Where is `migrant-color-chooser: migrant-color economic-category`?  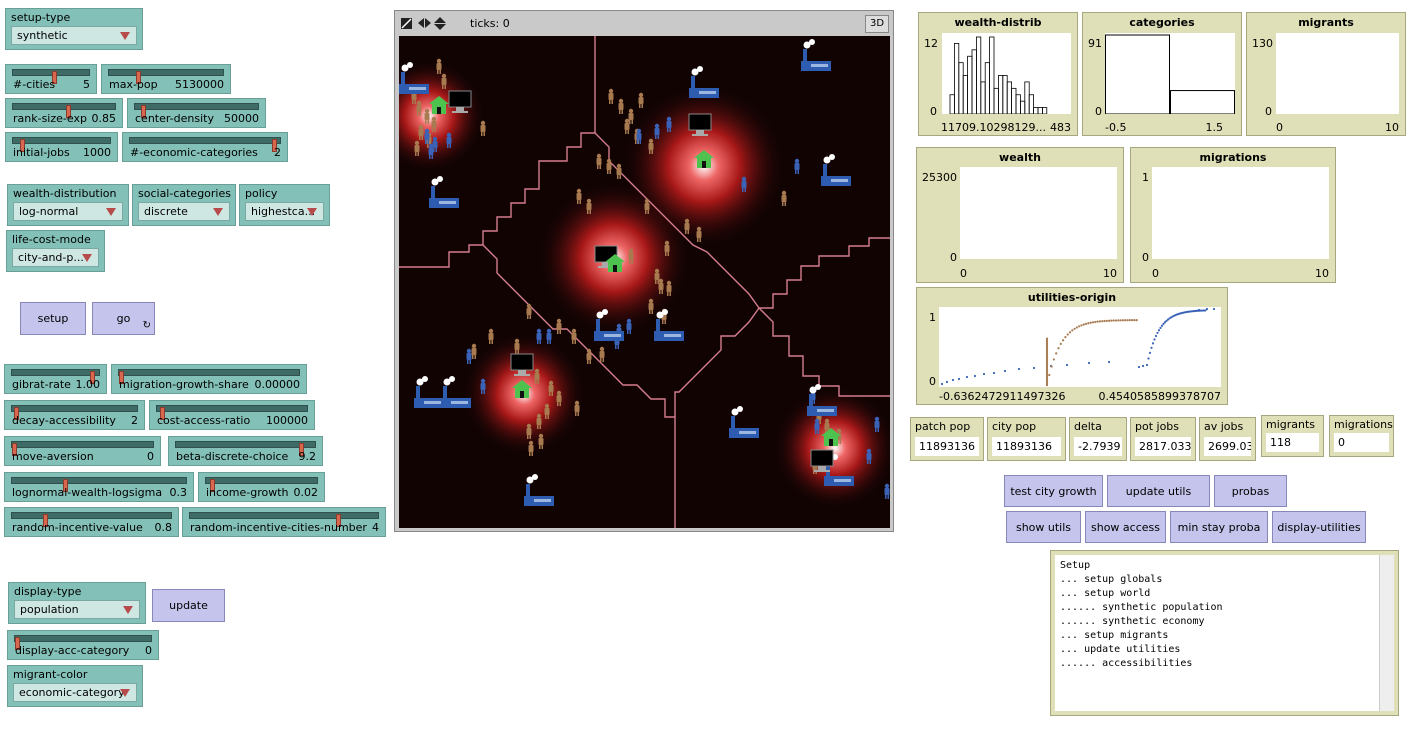 migrant-color-chooser: migrant-color economic-category is located at coordinates (75, 686).